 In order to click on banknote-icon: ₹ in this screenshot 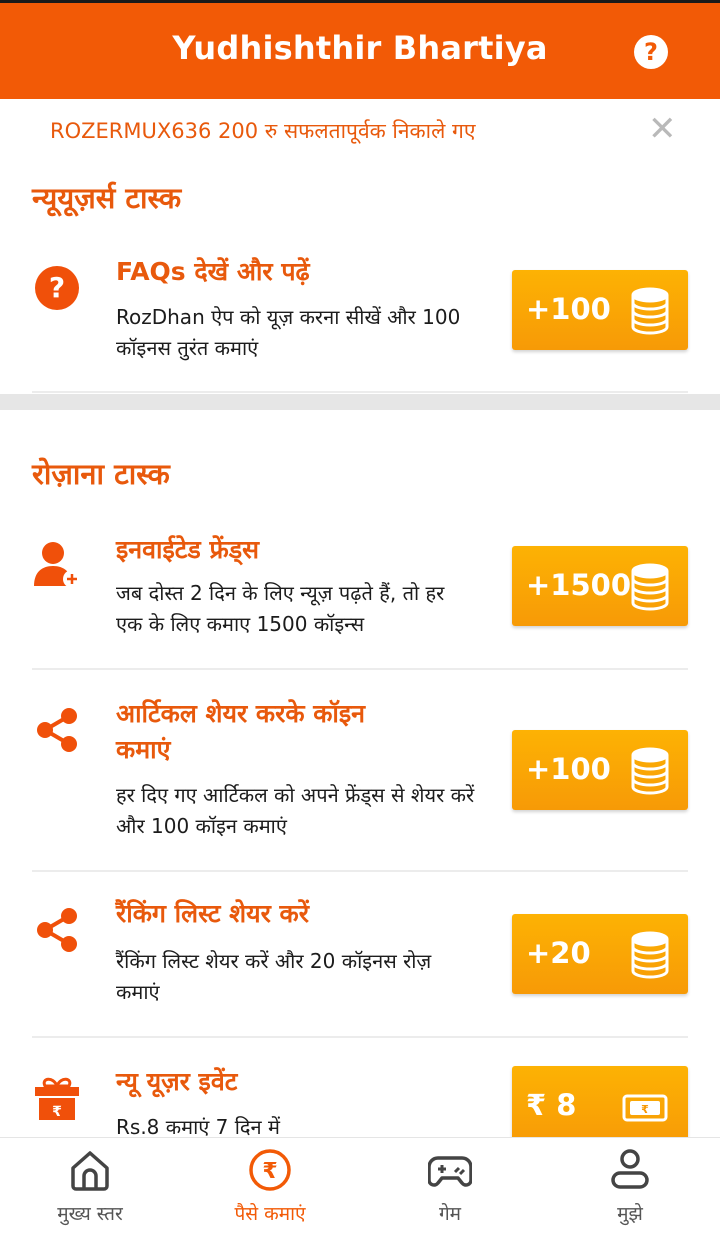, I will do `click(645, 1108)`.